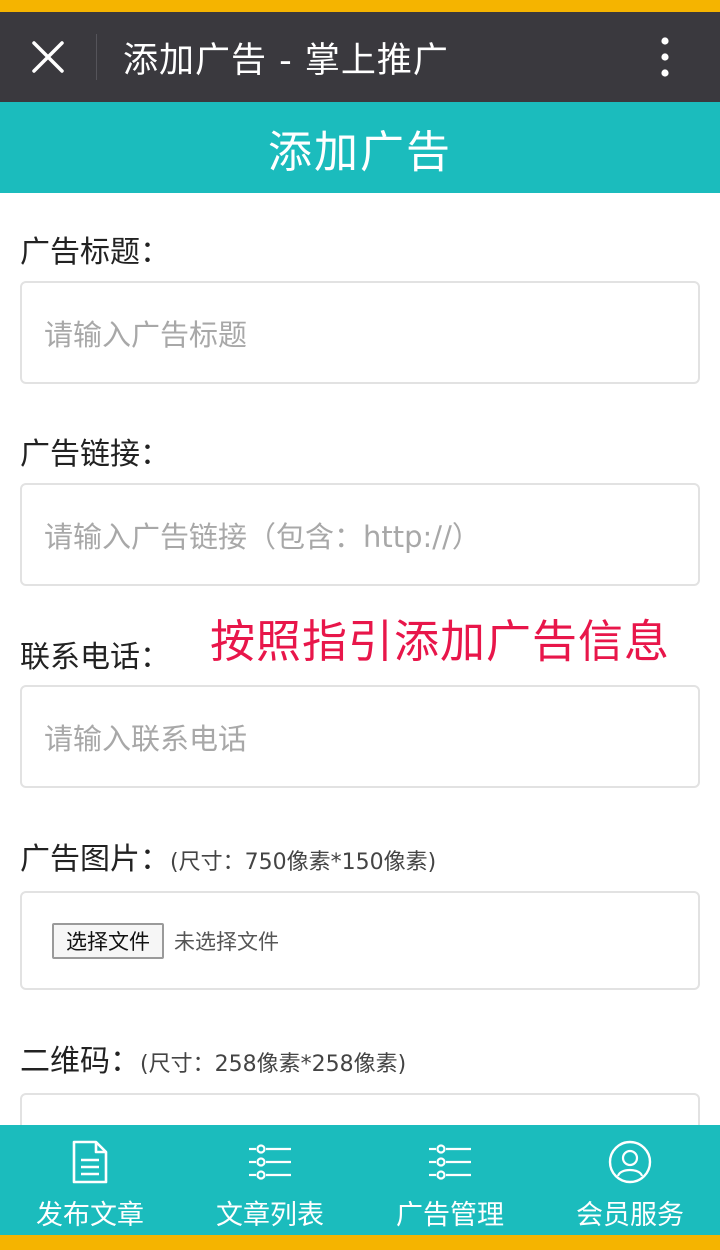 The width and height of the screenshot is (720, 1250). Describe the element at coordinates (286, 60) in the screenshot. I see `webview-title: 添加广告 - 掌上推广` at that location.